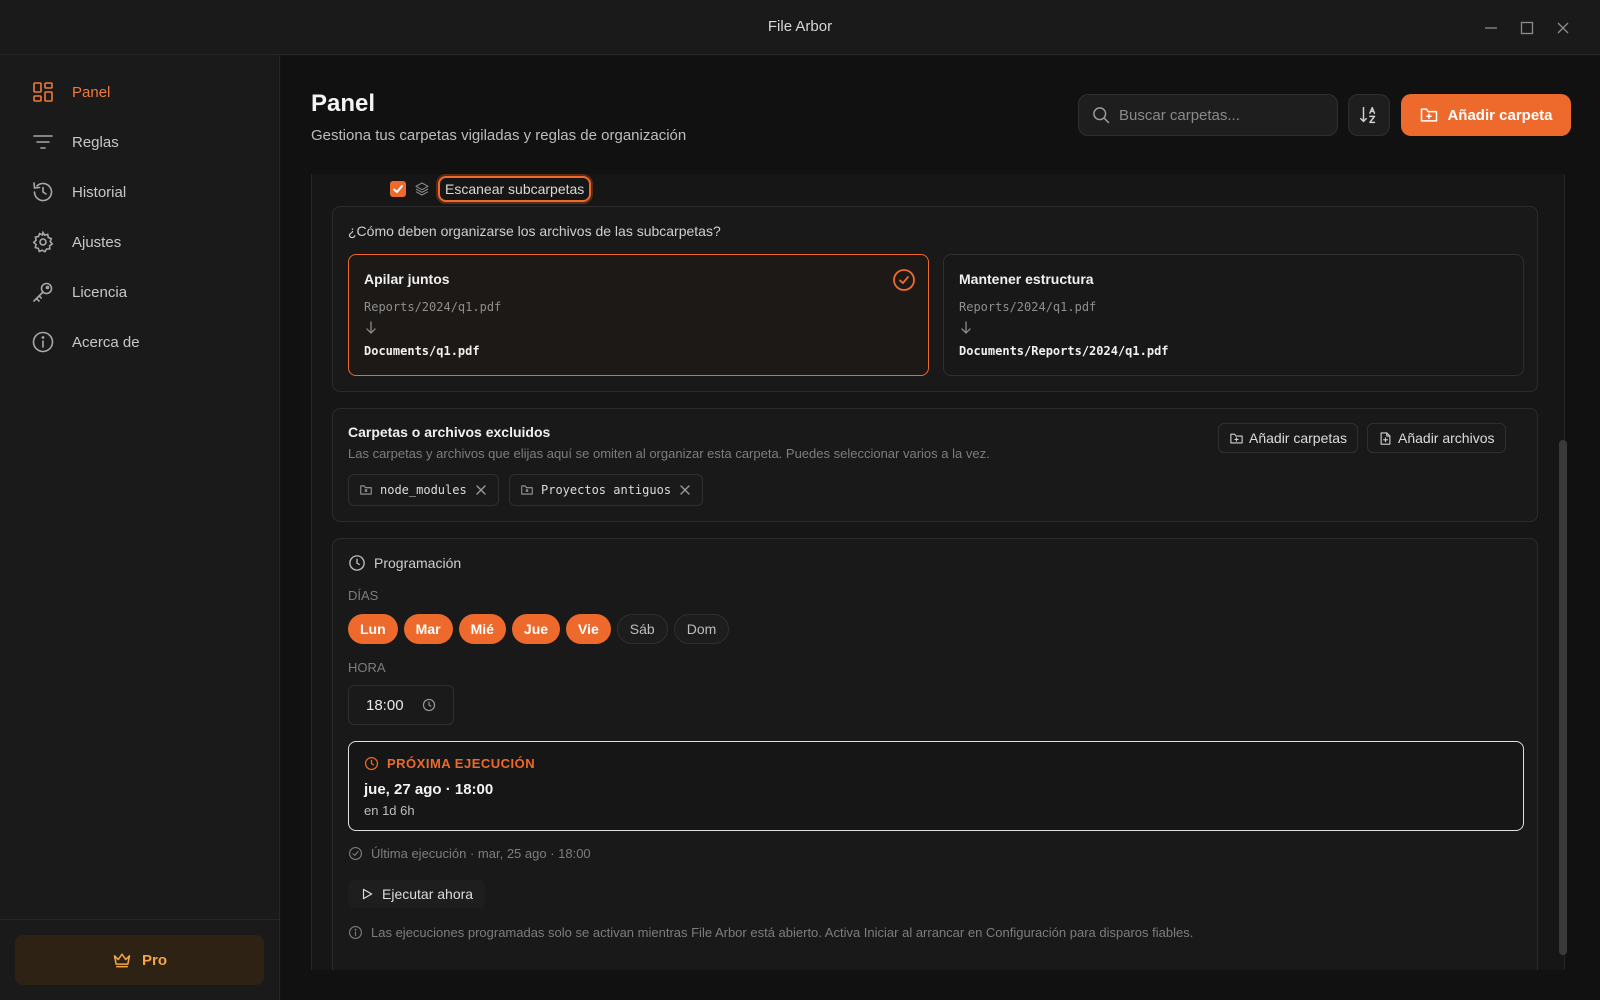 The height and width of the screenshot is (1000, 1600). What do you see at coordinates (429, 789) in the screenshot?
I see `next-run-date: jue, 27 ago · 18:00` at bounding box center [429, 789].